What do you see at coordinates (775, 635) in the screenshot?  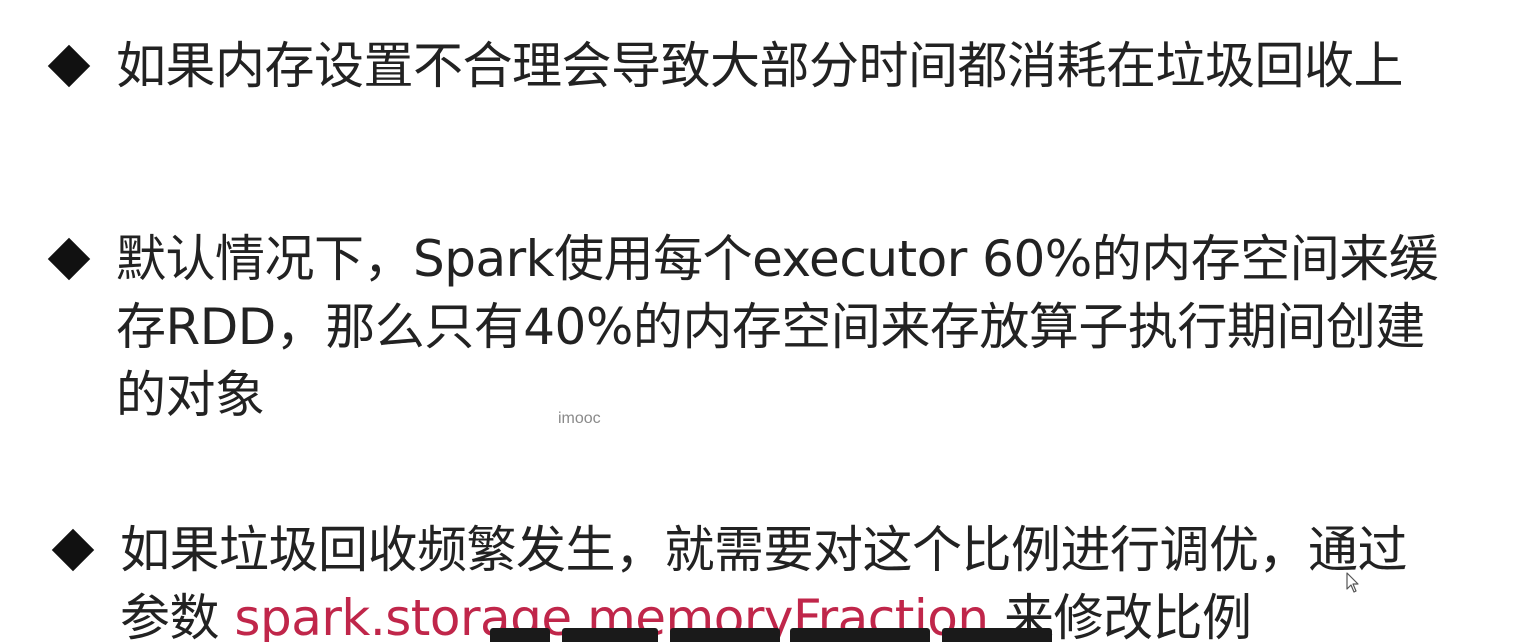 I see `subtitle-overlay` at bounding box center [775, 635].